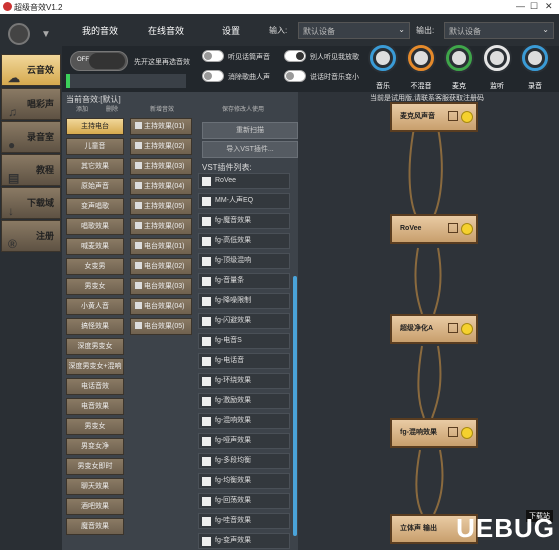 The height and width of the screenshot is (550, 559). What do you see at coordinates (95, 226) in the screenshot?
I see `preset-item: 唱歌效果` at bounding box center [95, 226].